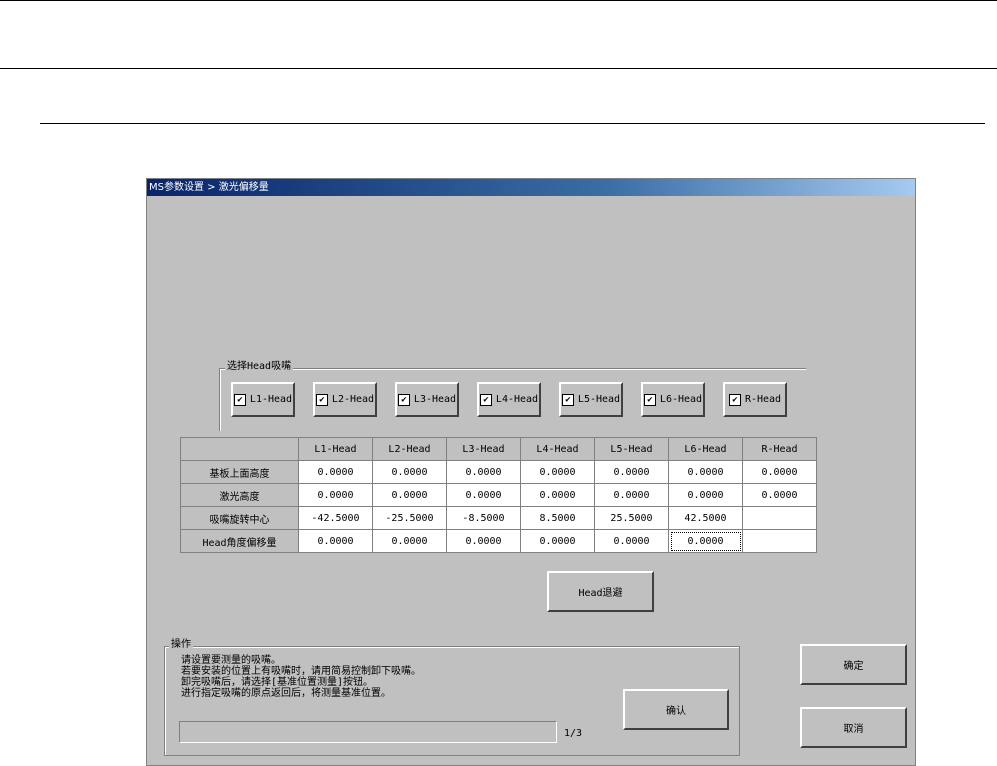 This screenshot has height=766, width=997. I want to click on column-header: L1-Head, so click(335, 449).